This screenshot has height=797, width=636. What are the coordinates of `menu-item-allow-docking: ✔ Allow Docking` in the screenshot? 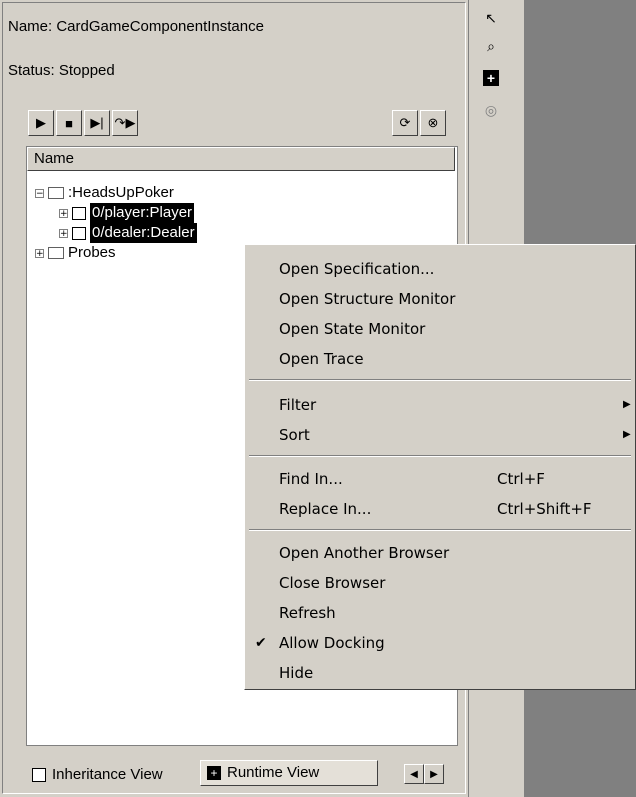 It's located at (440, 643).